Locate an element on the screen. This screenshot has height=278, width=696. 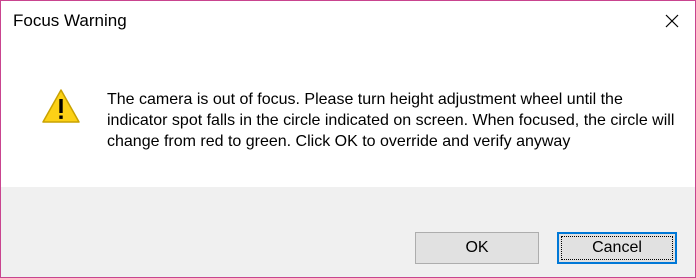
ok-button: OK is located at coordinates (477, 248).